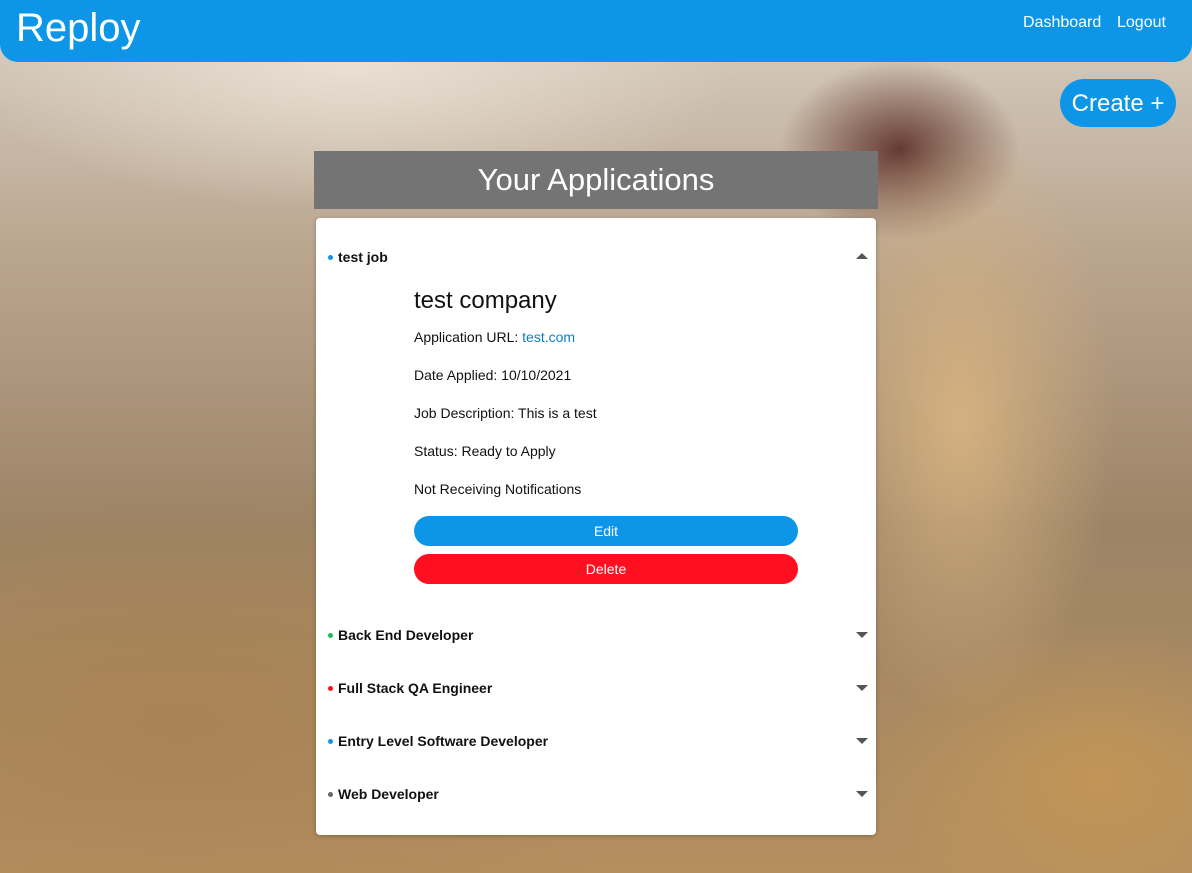 This screenshot has height=873, width=1192. Describe the element at coordinates (1118, 103) in the screenshot. I see `create-application-button: Create +` at that location.